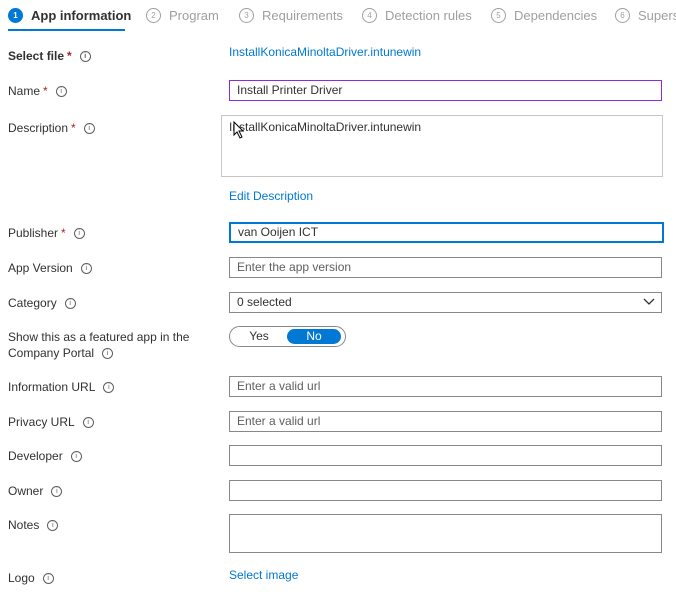  Describe the element at coordinates (649, 301) in the screenshot. I see `chevron-down-icon` at that location.